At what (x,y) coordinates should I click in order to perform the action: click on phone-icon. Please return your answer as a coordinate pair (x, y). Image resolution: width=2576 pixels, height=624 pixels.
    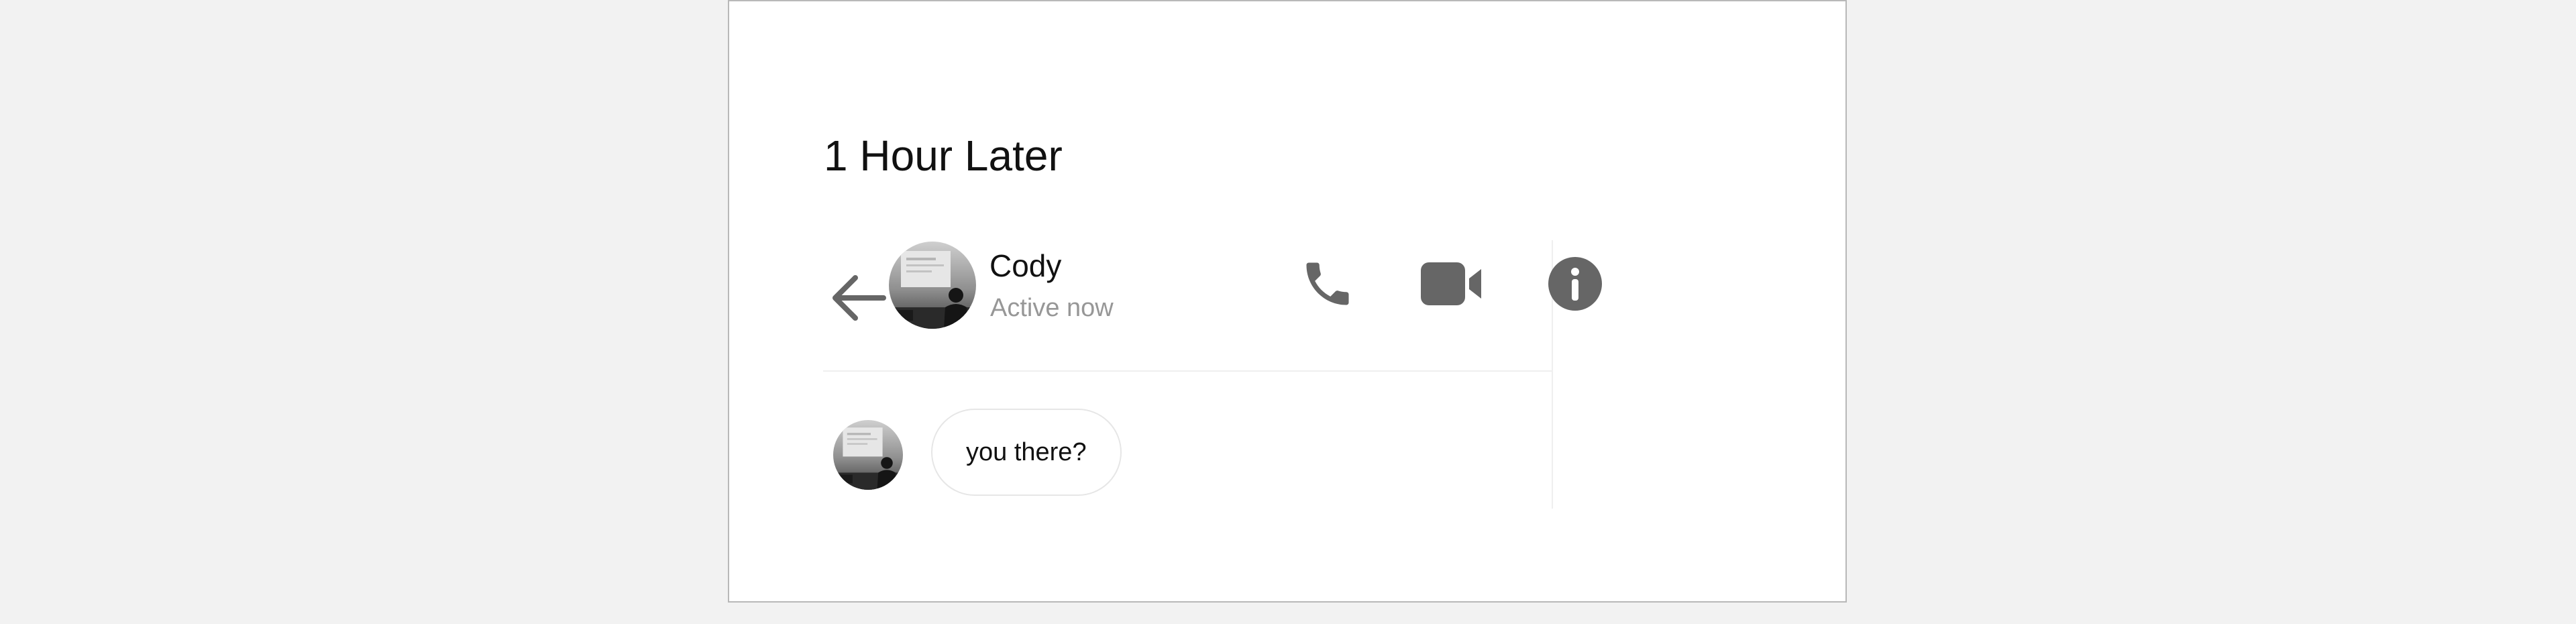
    Looking at the image, I should click on (1327, 283).